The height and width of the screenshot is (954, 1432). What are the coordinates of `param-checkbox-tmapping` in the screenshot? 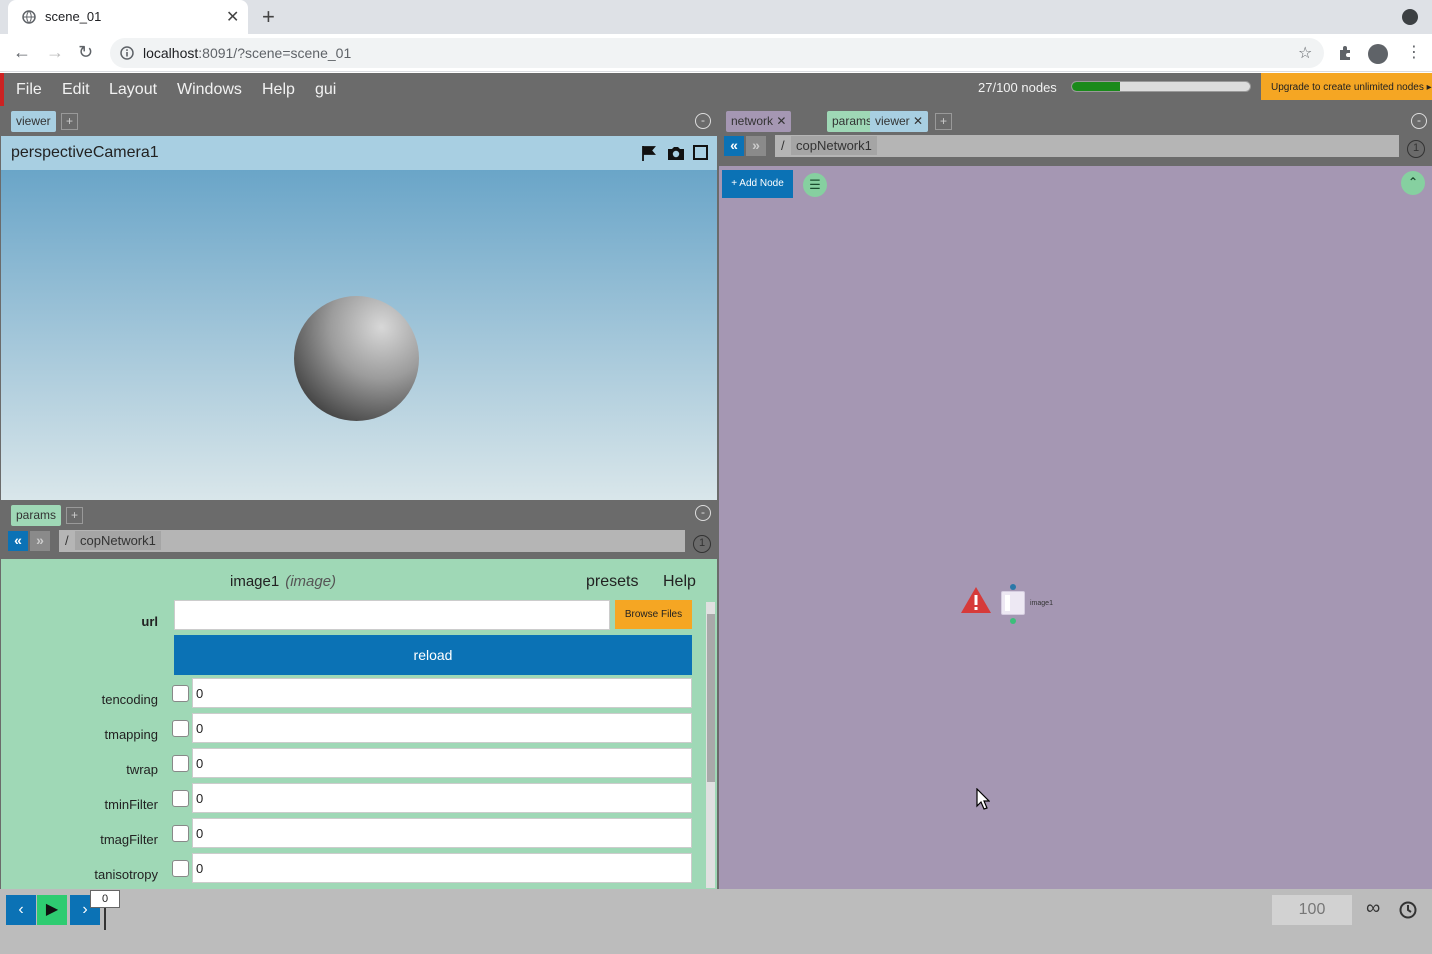 It's located at (180, 728).